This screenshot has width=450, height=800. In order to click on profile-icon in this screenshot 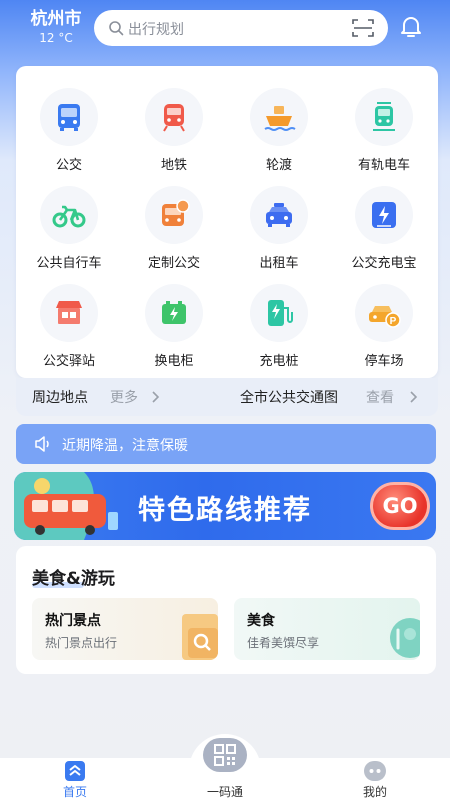, I will do `click(375, 771)`.